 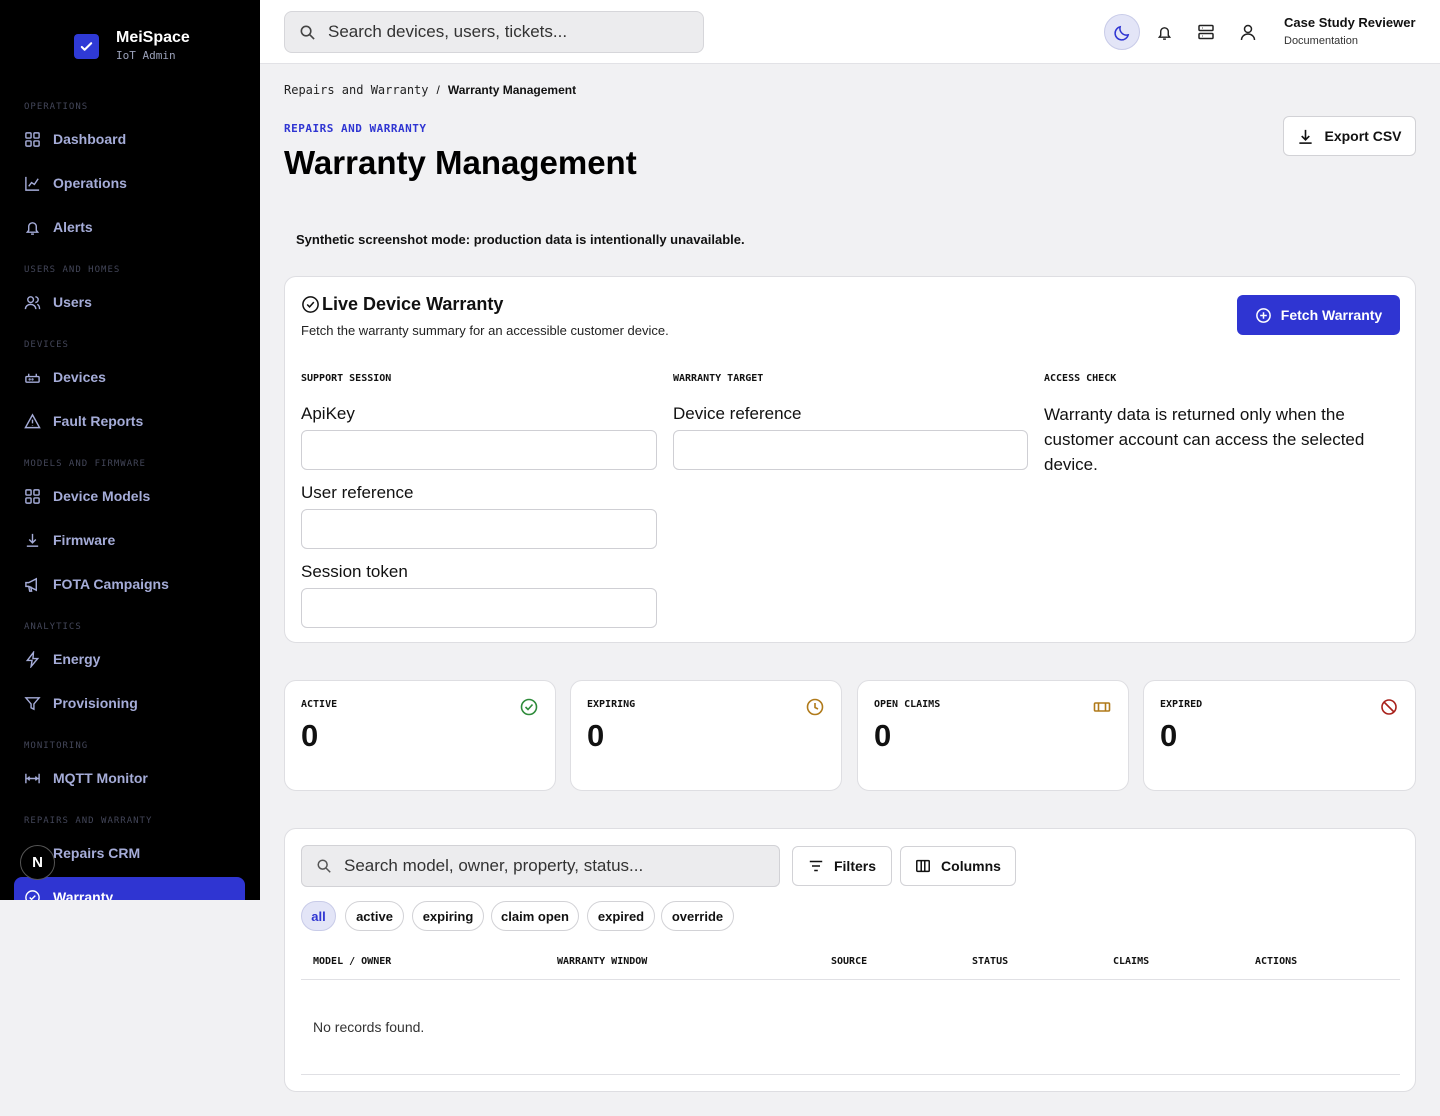 What do you see at coordinates (850, 32) in the screenshot?
I see `topbar: Case Study Reviewer Documentation` at bounding box center [850, 32].